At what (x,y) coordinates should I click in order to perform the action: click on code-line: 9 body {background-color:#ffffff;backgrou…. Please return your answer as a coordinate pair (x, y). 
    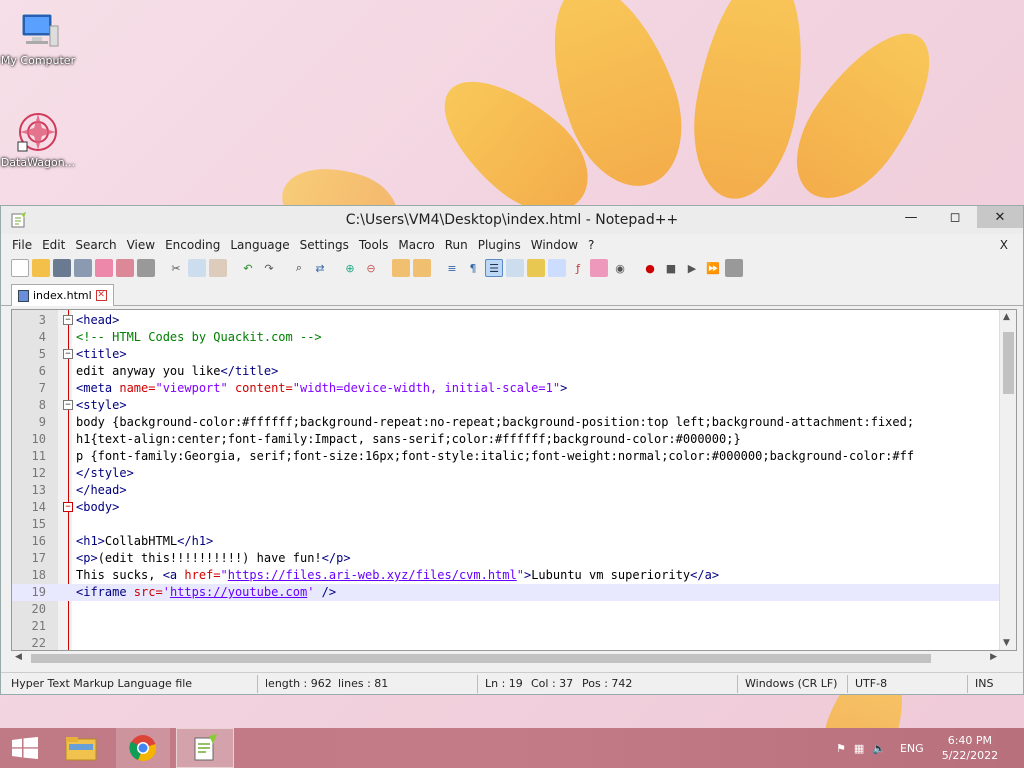
    Looking at the image, I should click on (507, 422).